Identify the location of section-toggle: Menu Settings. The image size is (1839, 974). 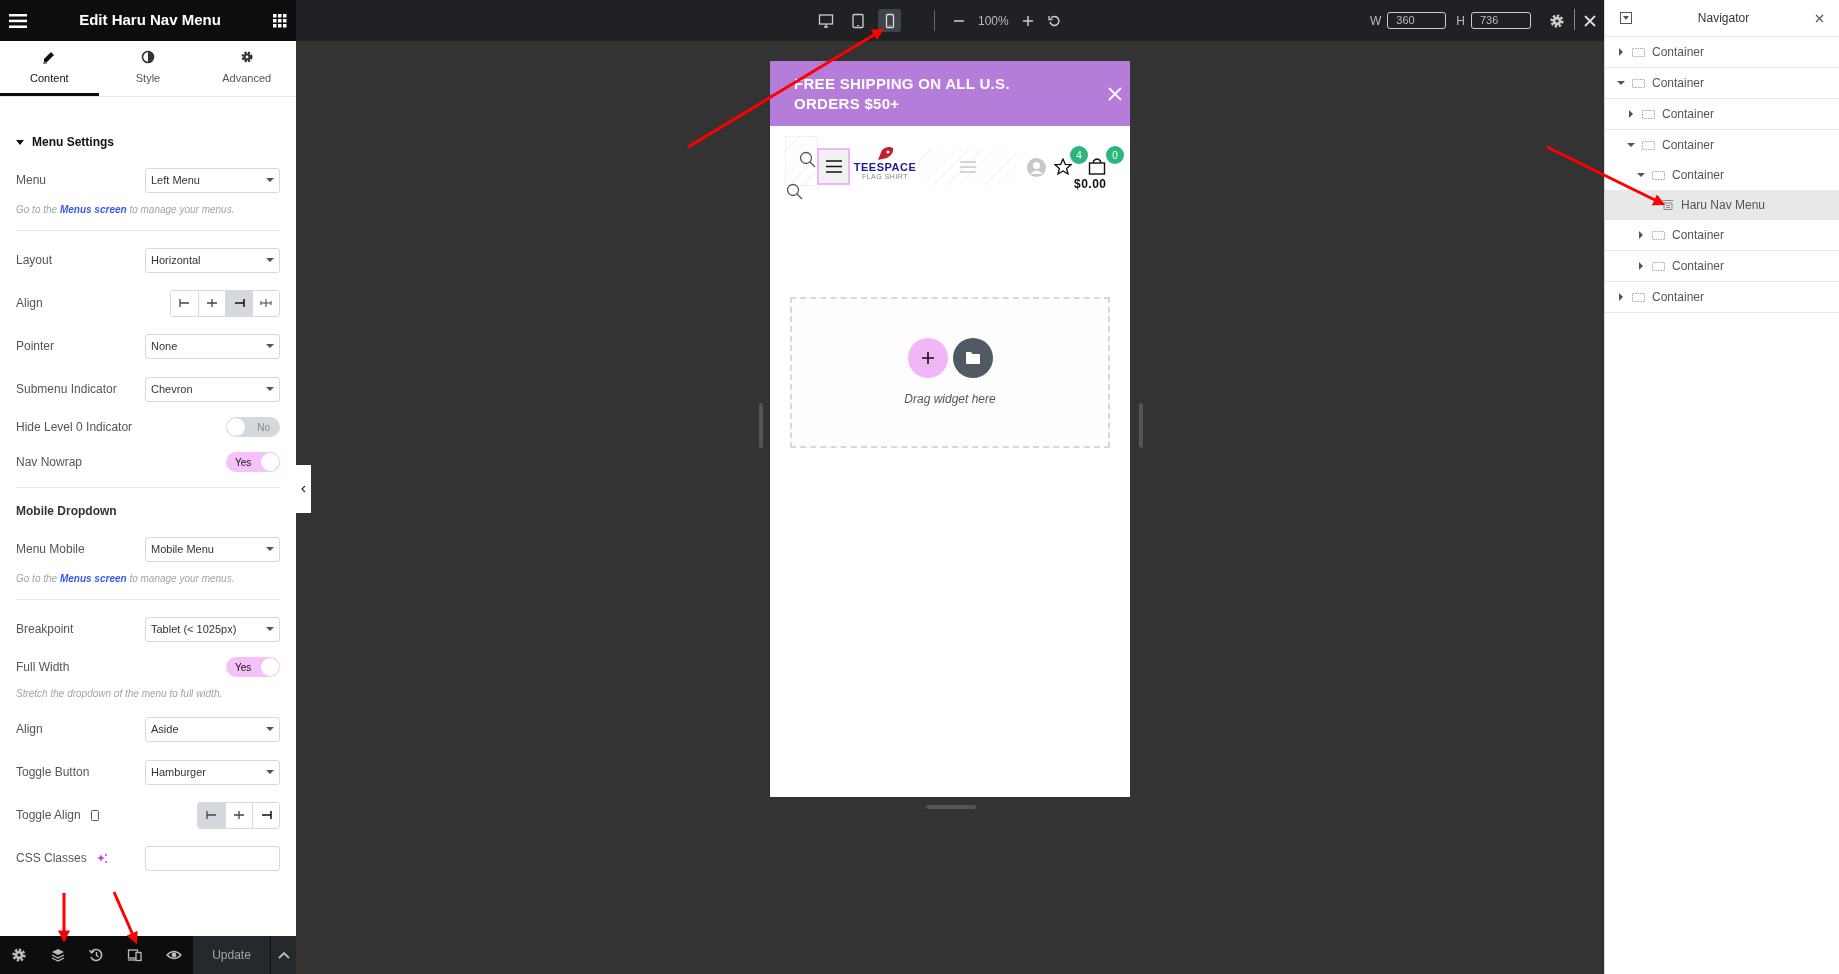
(148, 142).